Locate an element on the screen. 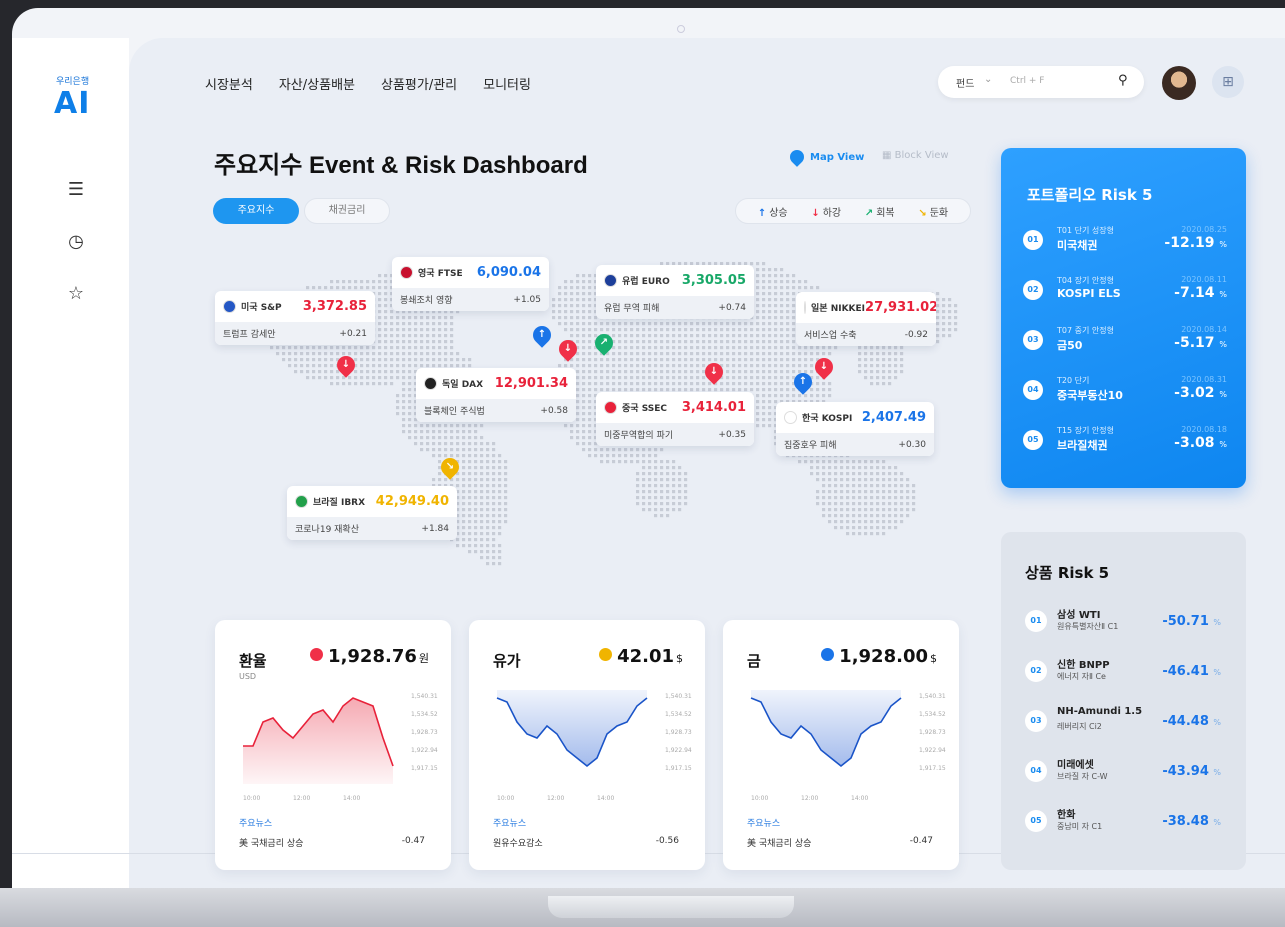  risk-pct-value: -5.17 is located at coordinates (1194, 343).